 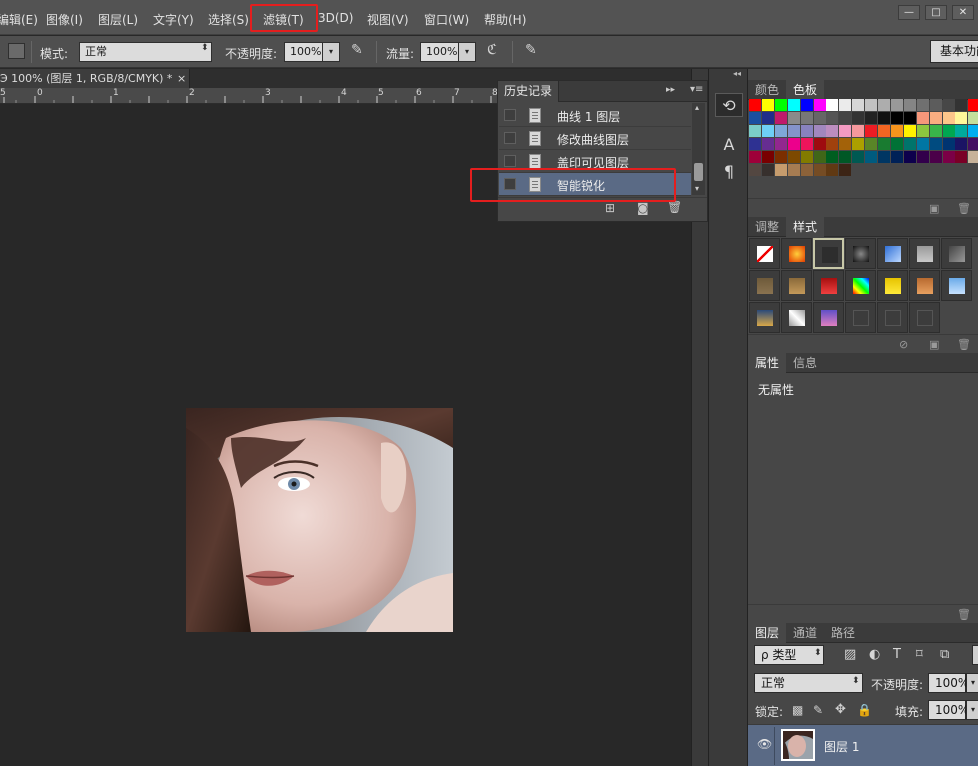 I want to click on flow-input: 100%, so click(x=440, y=52).